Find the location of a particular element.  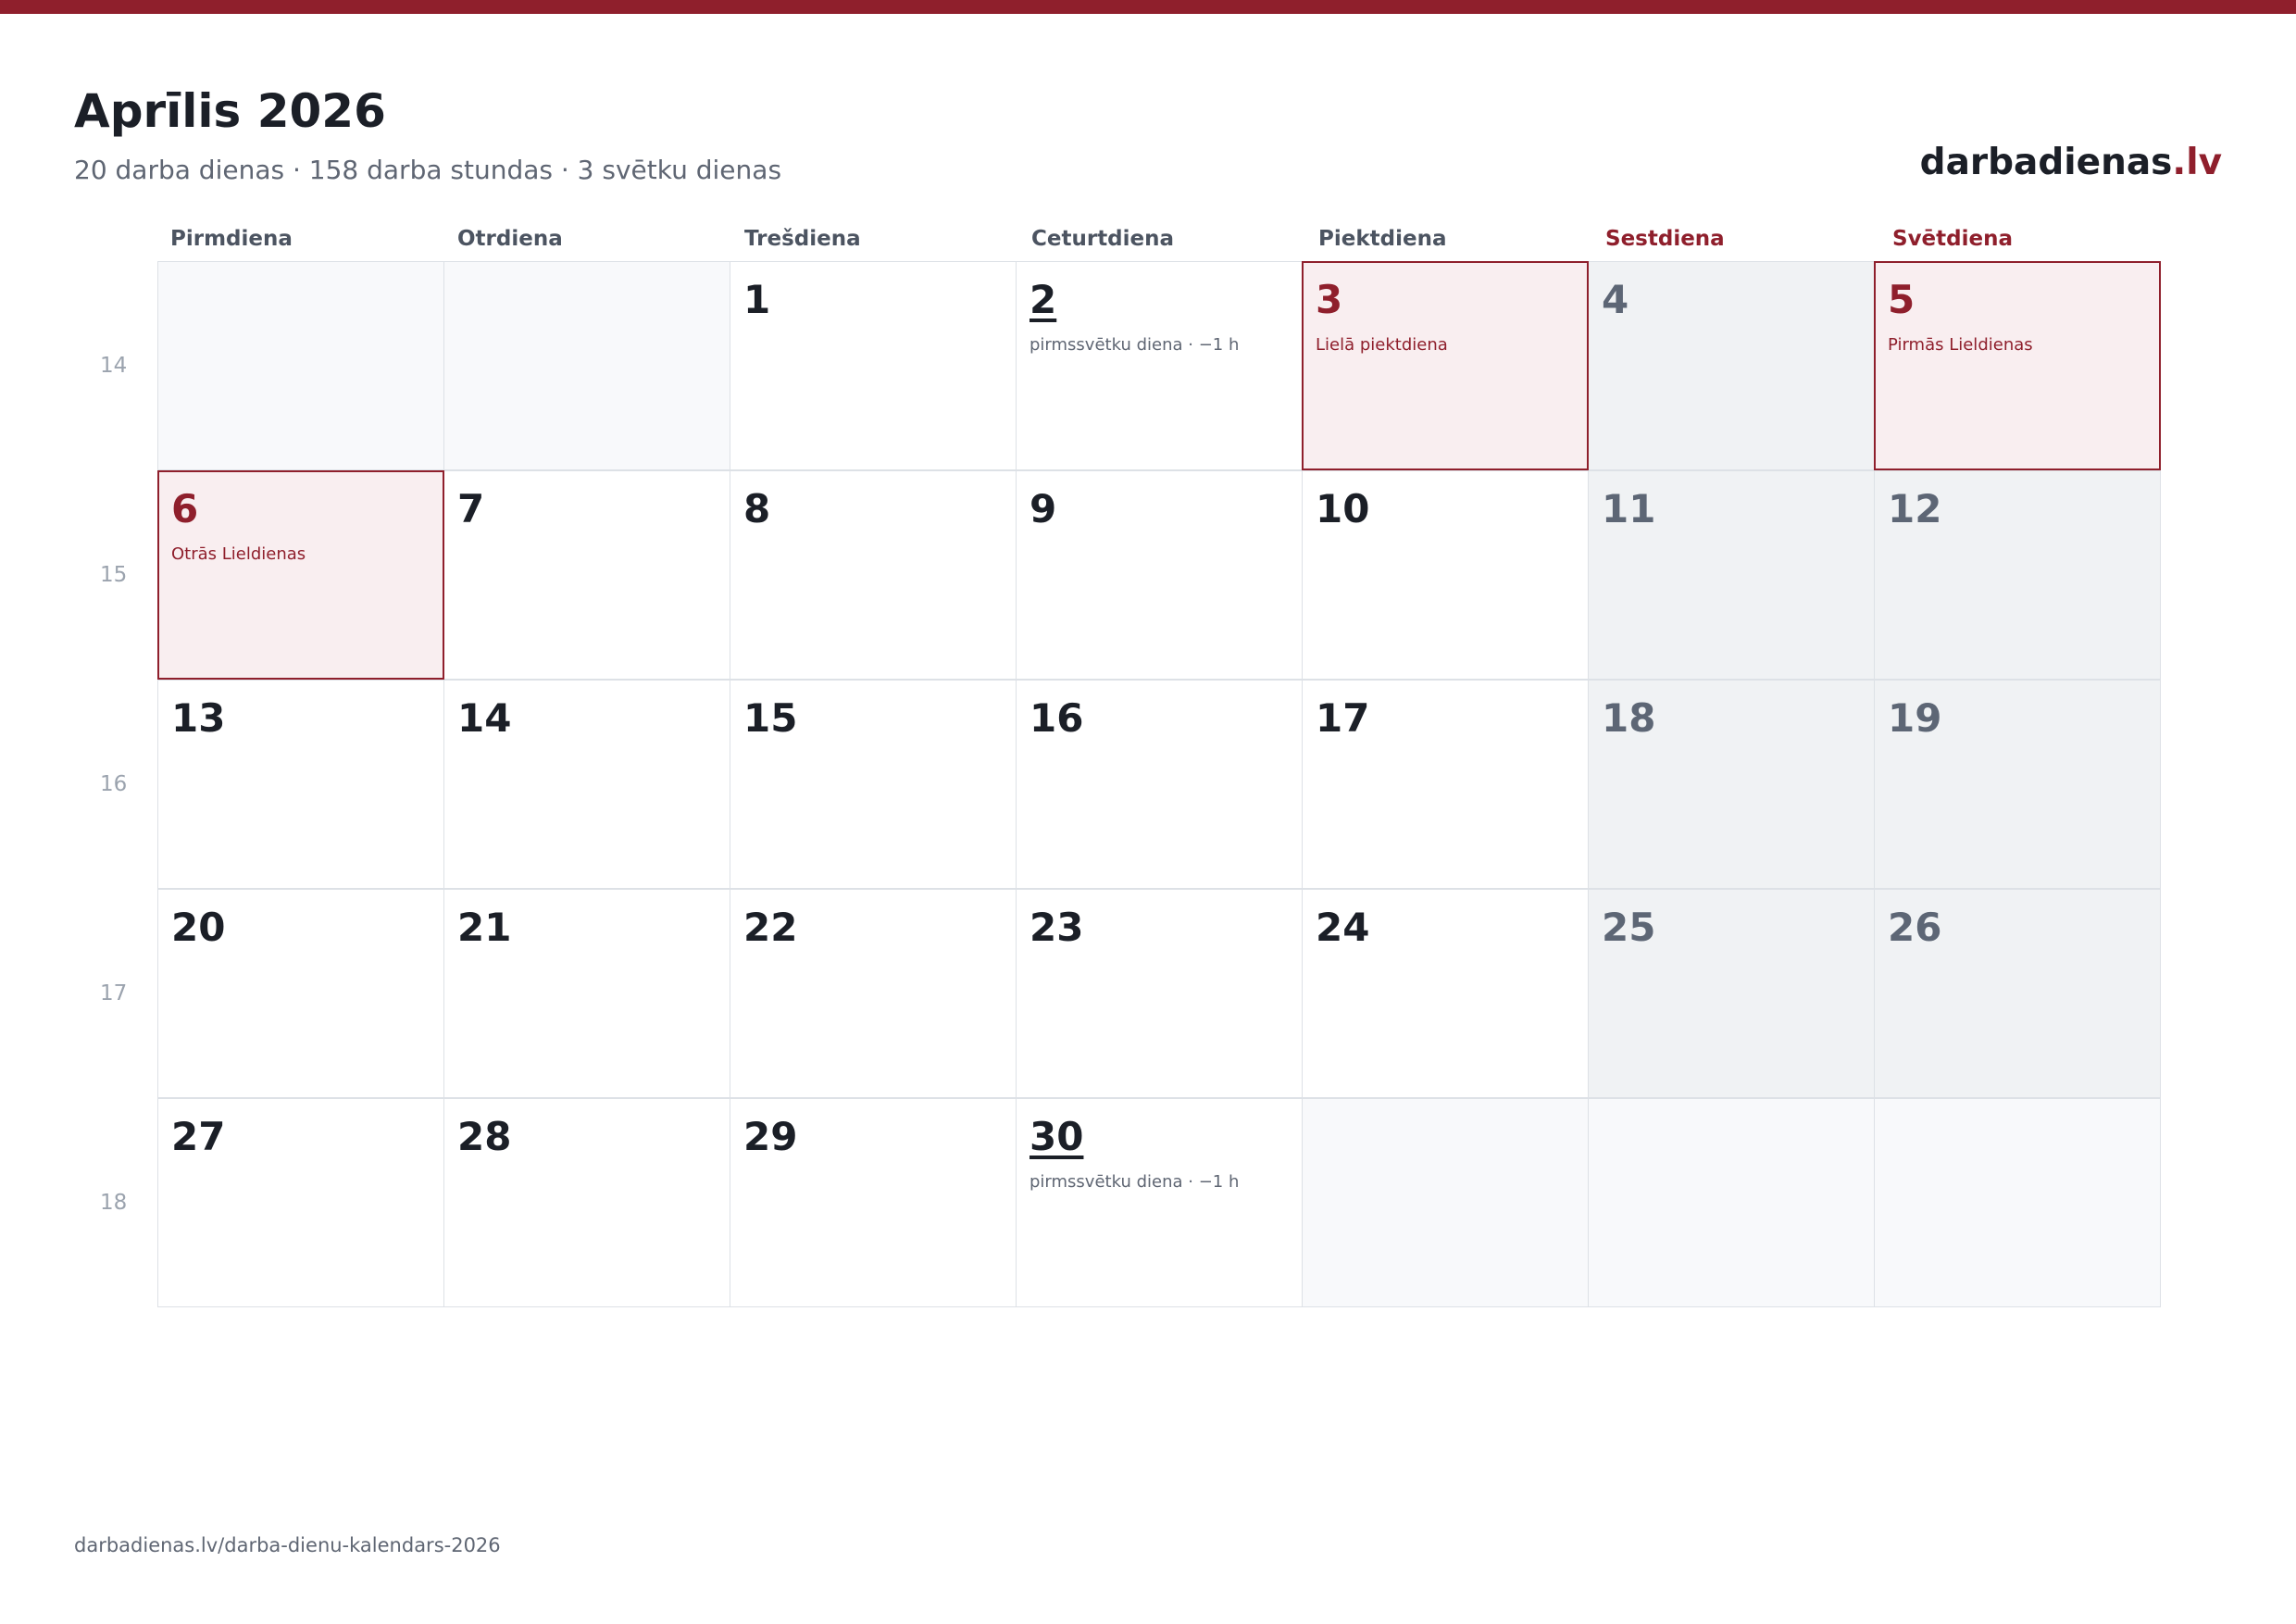

day-cell: 12 is located at coordinates (2018, 575).